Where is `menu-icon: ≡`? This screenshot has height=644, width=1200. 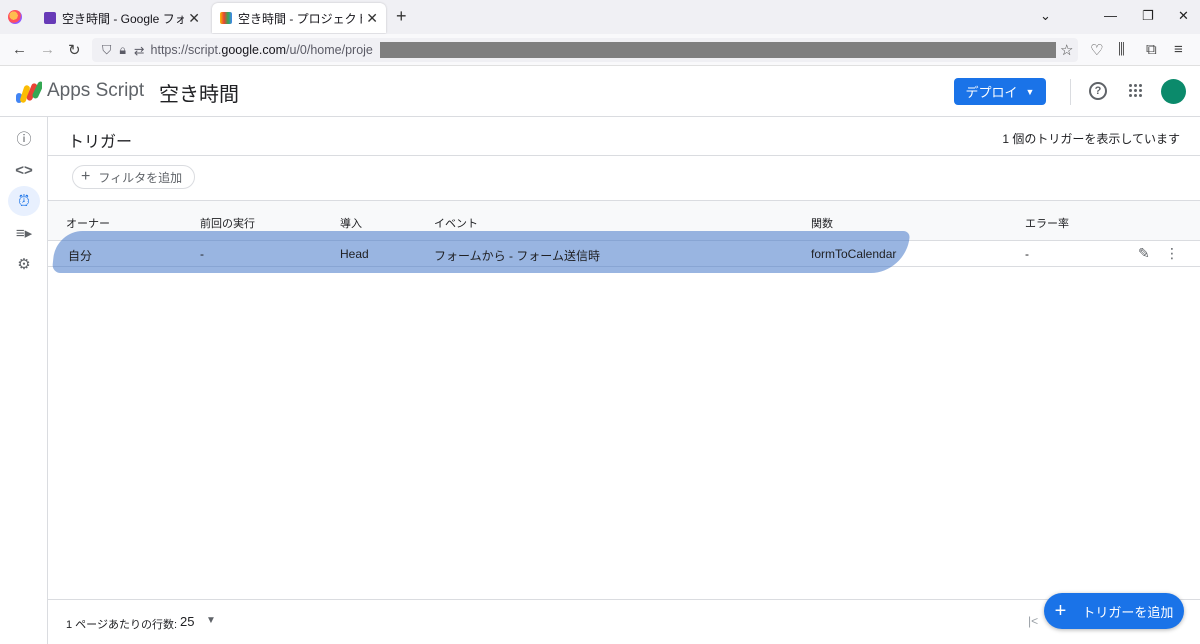
menu-icon: ≡ is located at coordinates (1178, 49).